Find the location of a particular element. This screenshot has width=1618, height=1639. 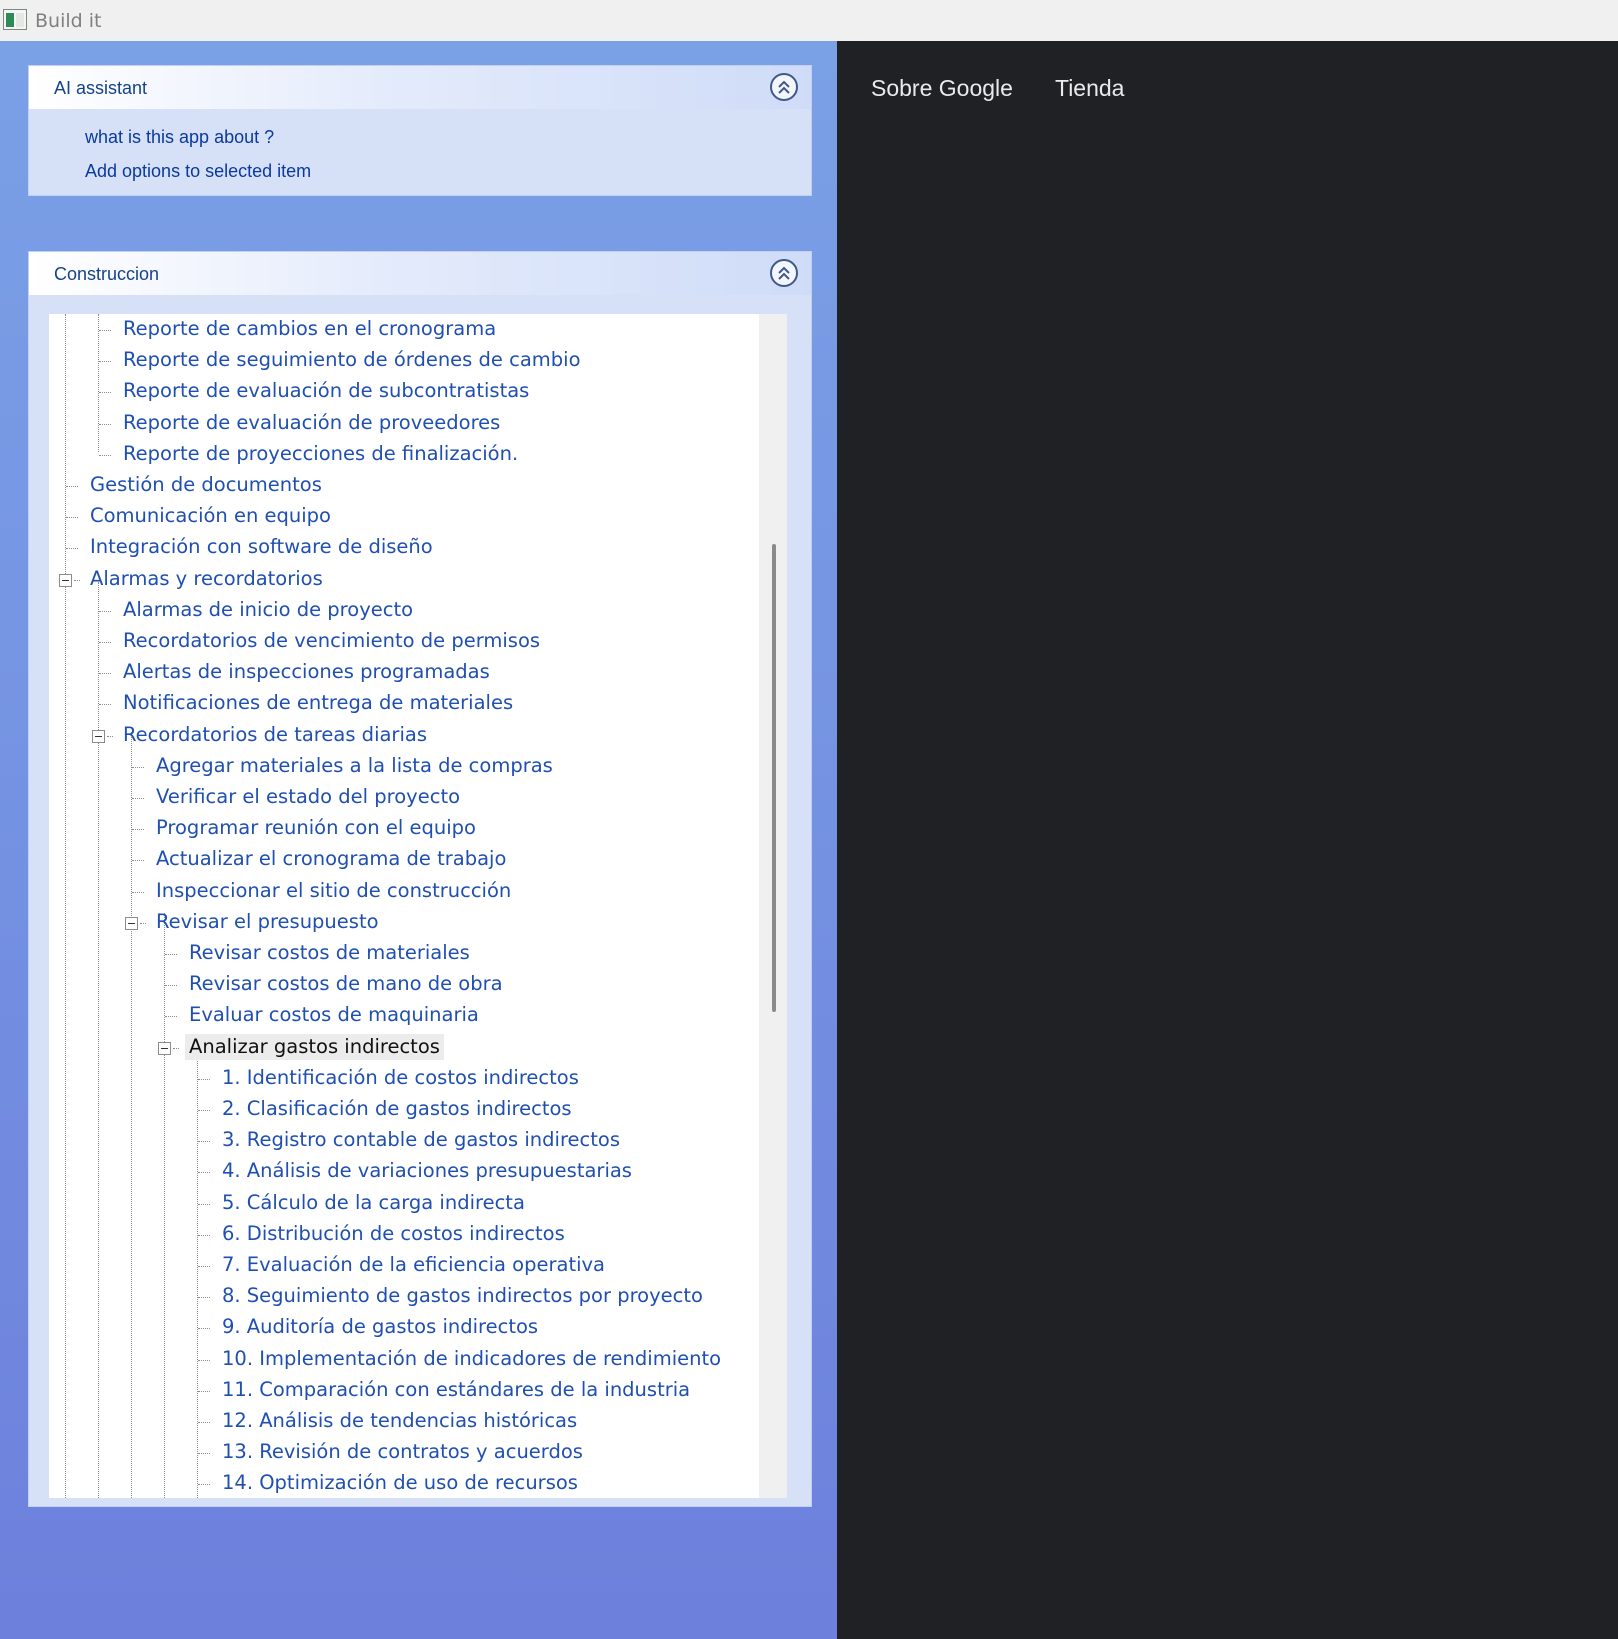

tree-node-selected: Analizar gastos indirectos is located at coordinates (314, 1046).